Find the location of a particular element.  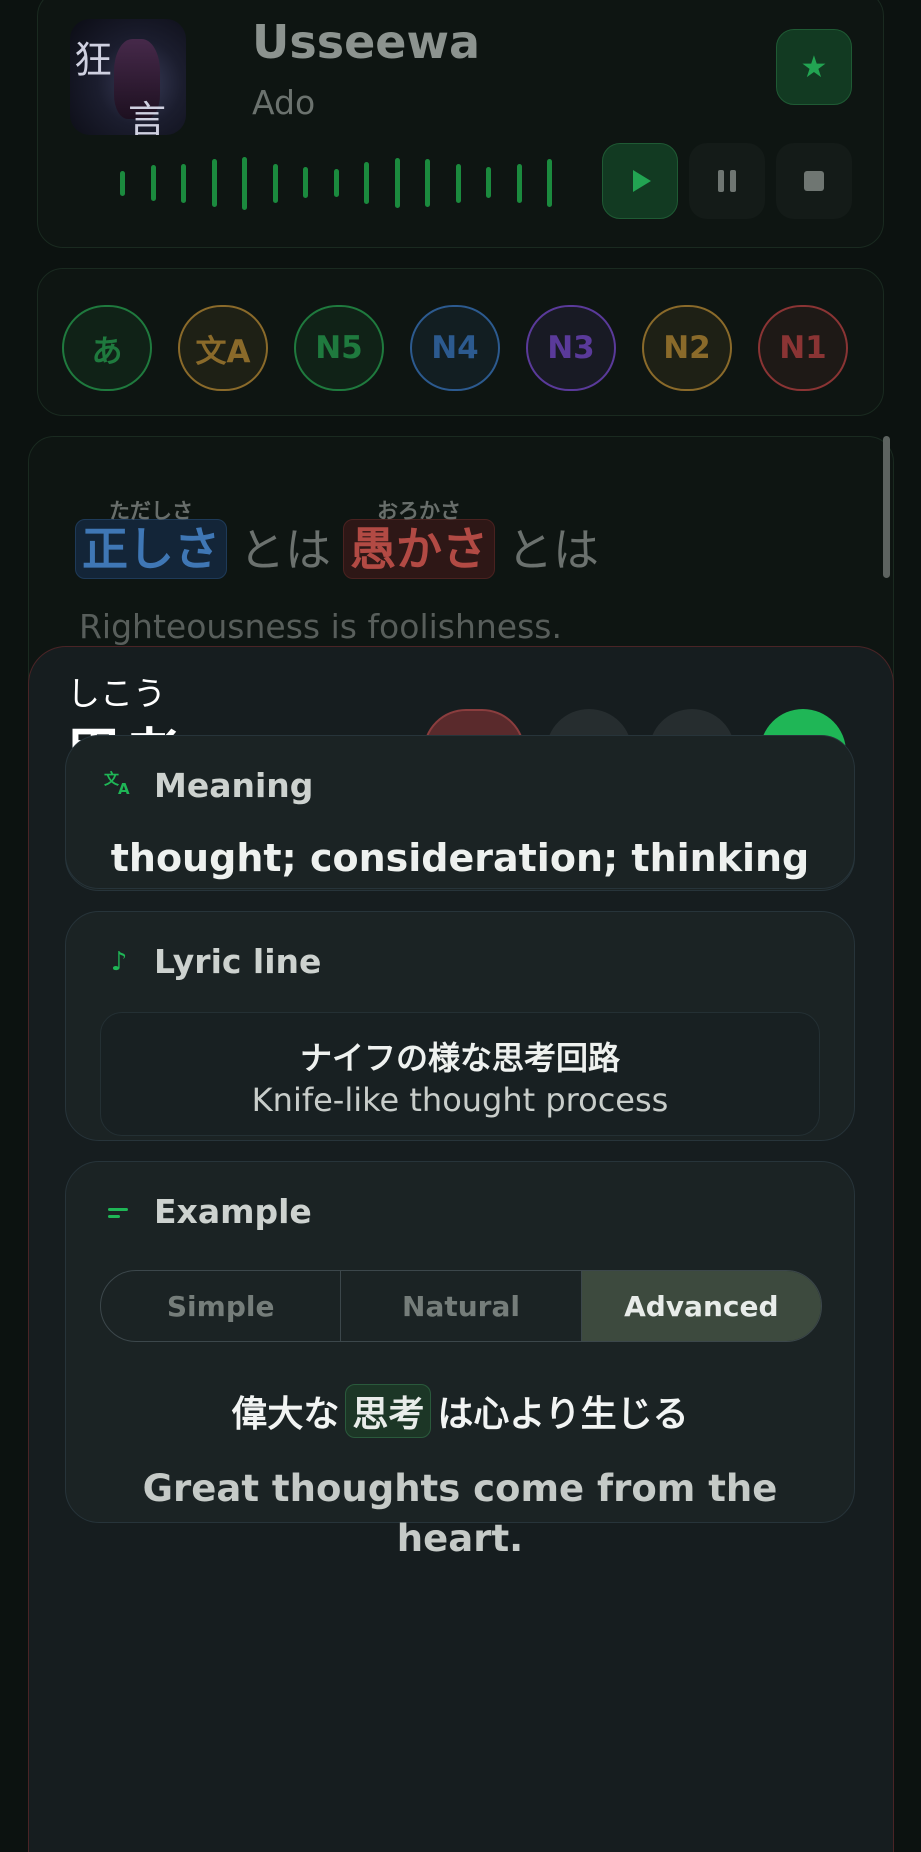

level-toggle-n2: N2 is located at coordinates (687, 348).